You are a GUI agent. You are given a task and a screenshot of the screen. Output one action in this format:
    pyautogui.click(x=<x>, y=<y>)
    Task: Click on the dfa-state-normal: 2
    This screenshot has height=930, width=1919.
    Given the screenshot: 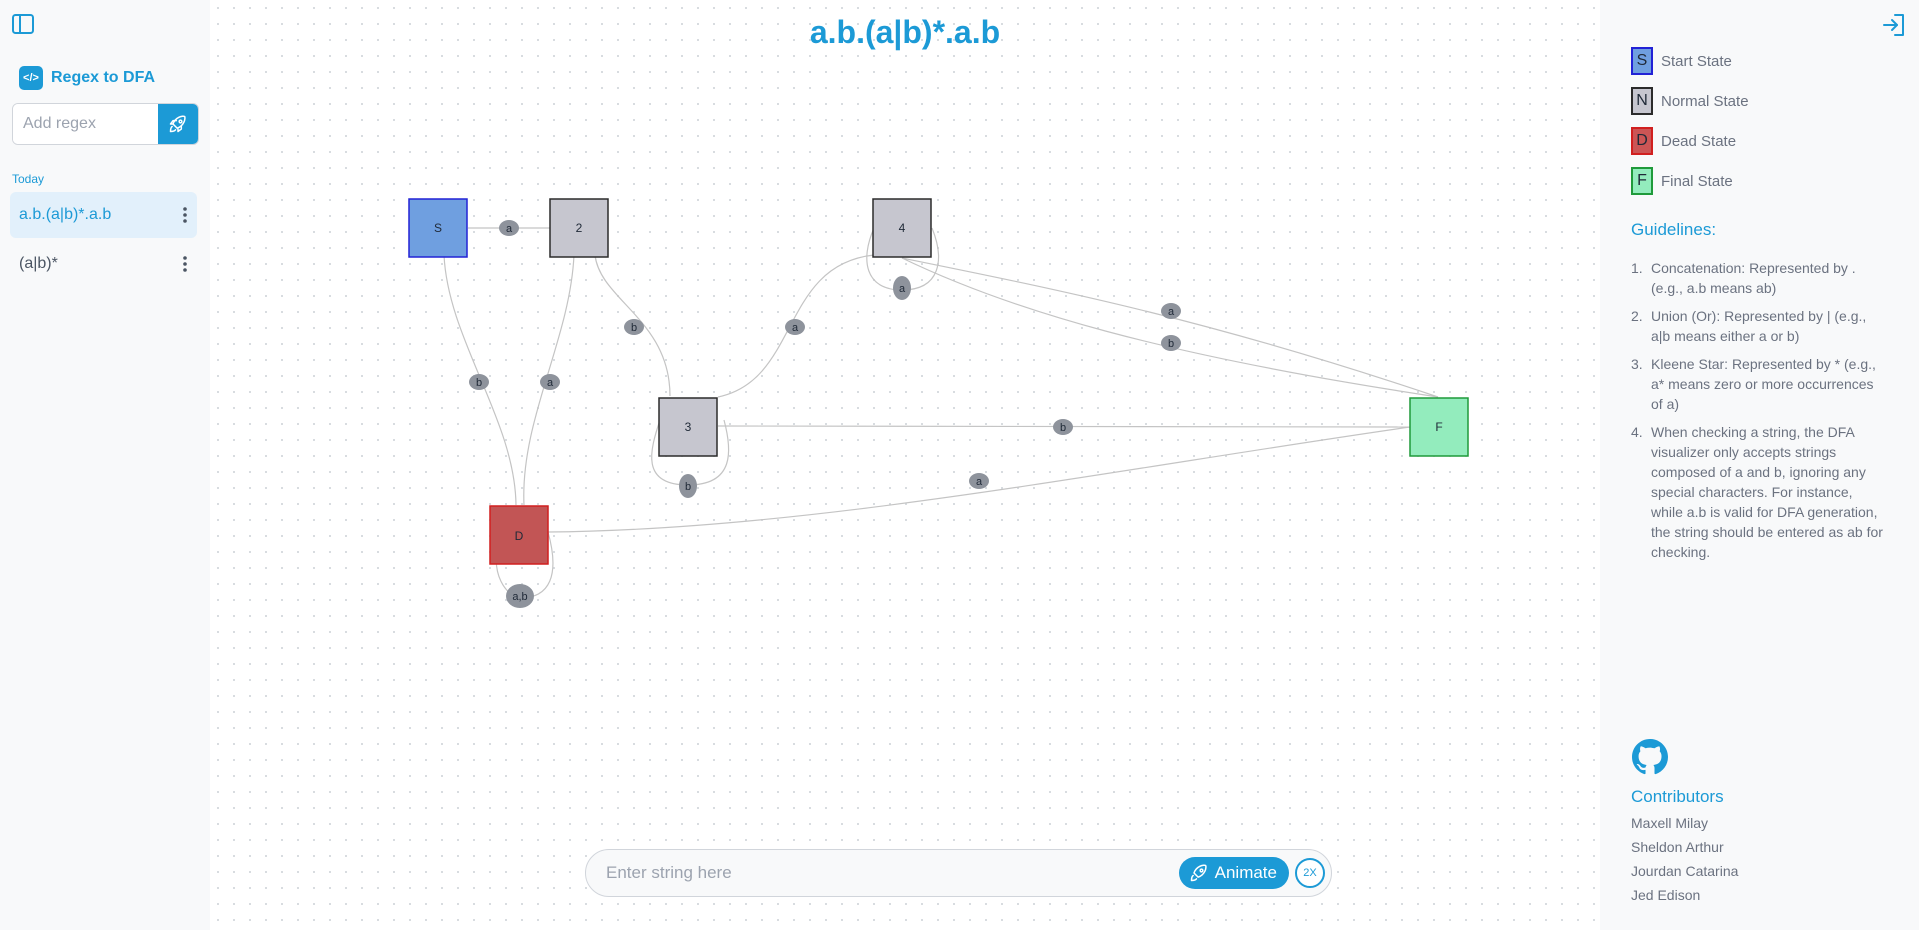 What is the action you would take?
    pyautogui.click(x=579, y=228)
    